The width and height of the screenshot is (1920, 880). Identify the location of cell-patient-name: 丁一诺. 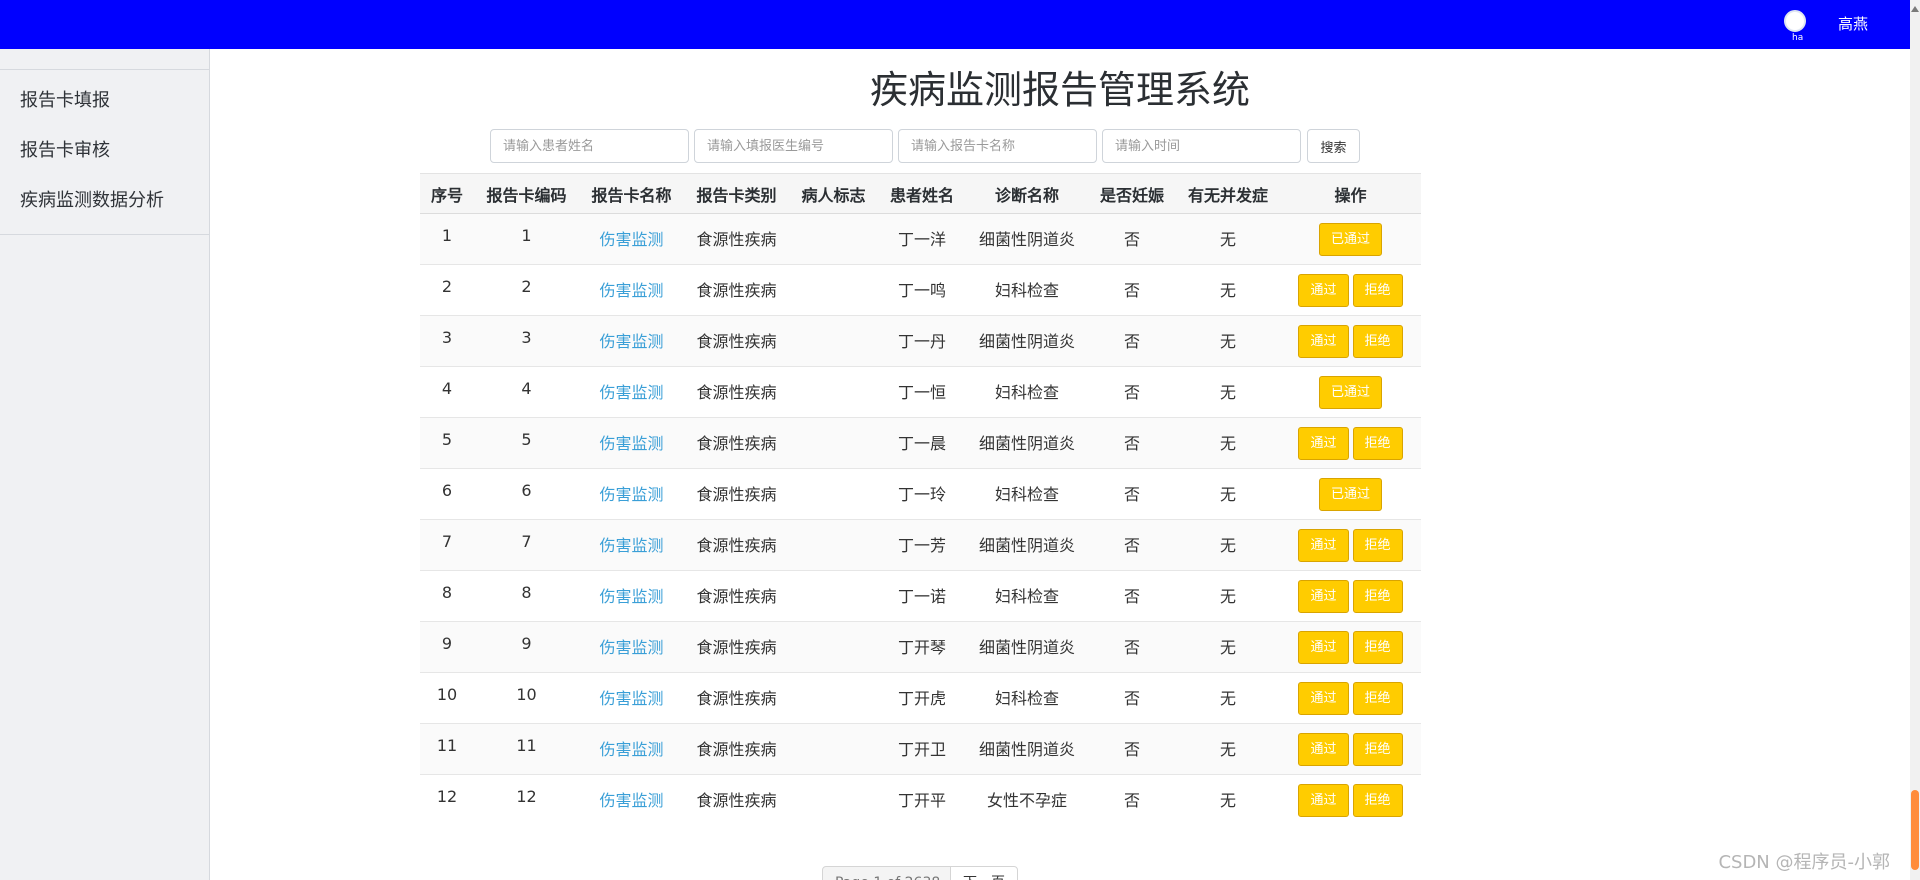
(922, 596).